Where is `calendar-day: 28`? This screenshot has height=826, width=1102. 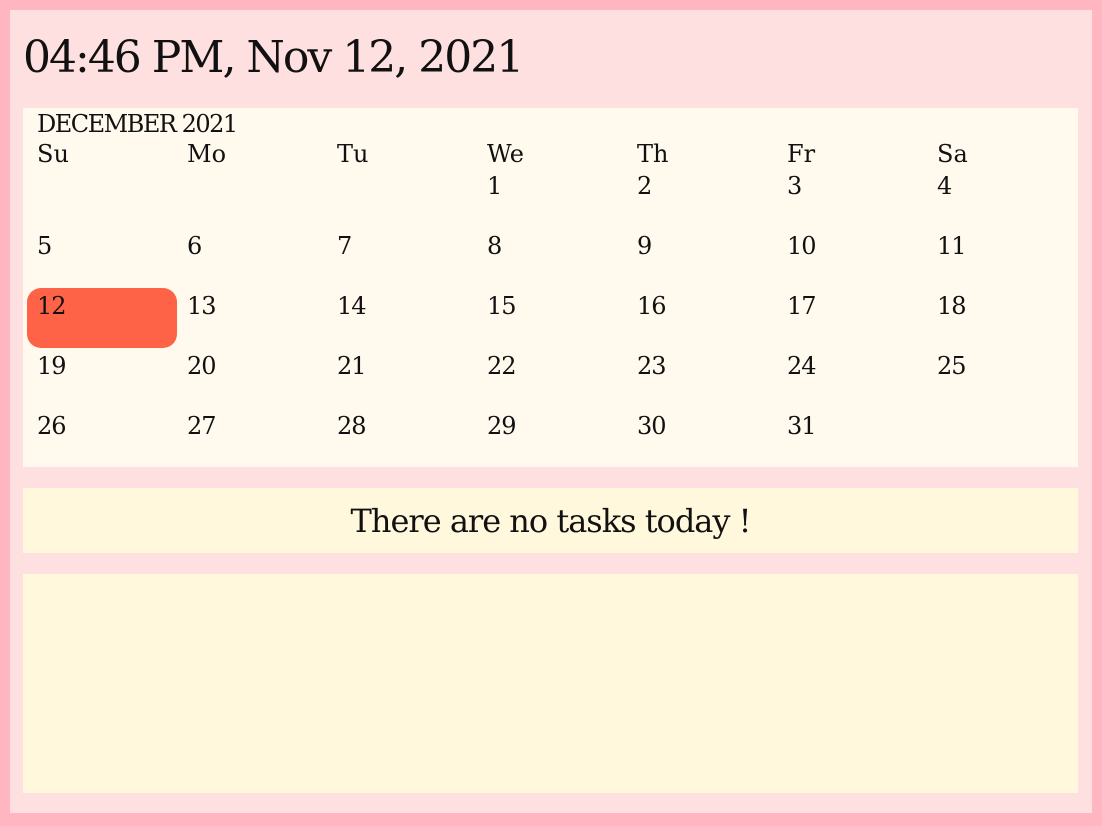
calendar-day: 28 is located at coordinates (352, 426).